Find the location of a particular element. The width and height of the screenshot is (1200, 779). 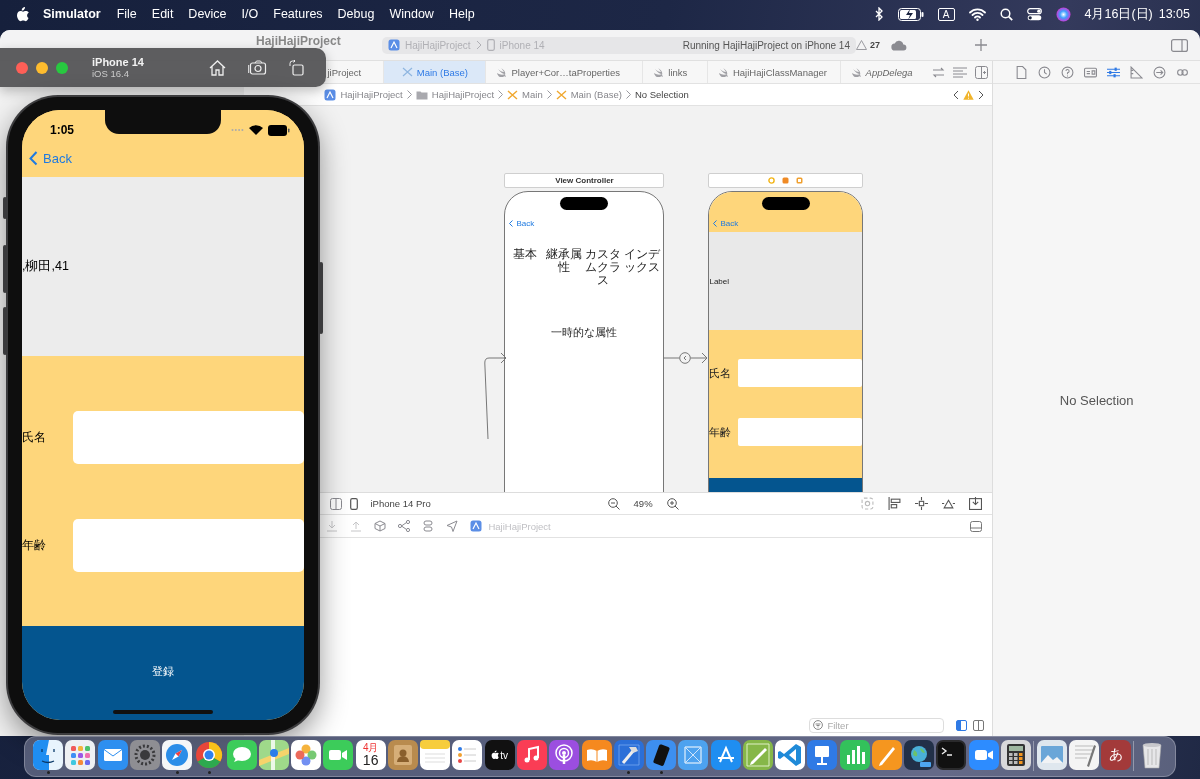

breadcrumb-item: No Selection is located at coordinates (661, 94).